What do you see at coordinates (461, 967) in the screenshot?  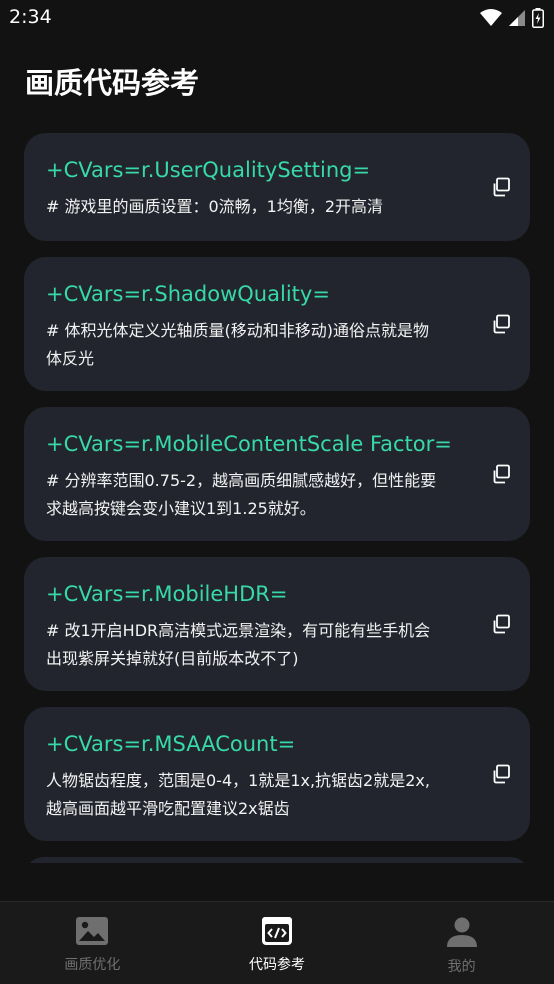 I see `nav-label: 我的` at bounding box center [461, 967].